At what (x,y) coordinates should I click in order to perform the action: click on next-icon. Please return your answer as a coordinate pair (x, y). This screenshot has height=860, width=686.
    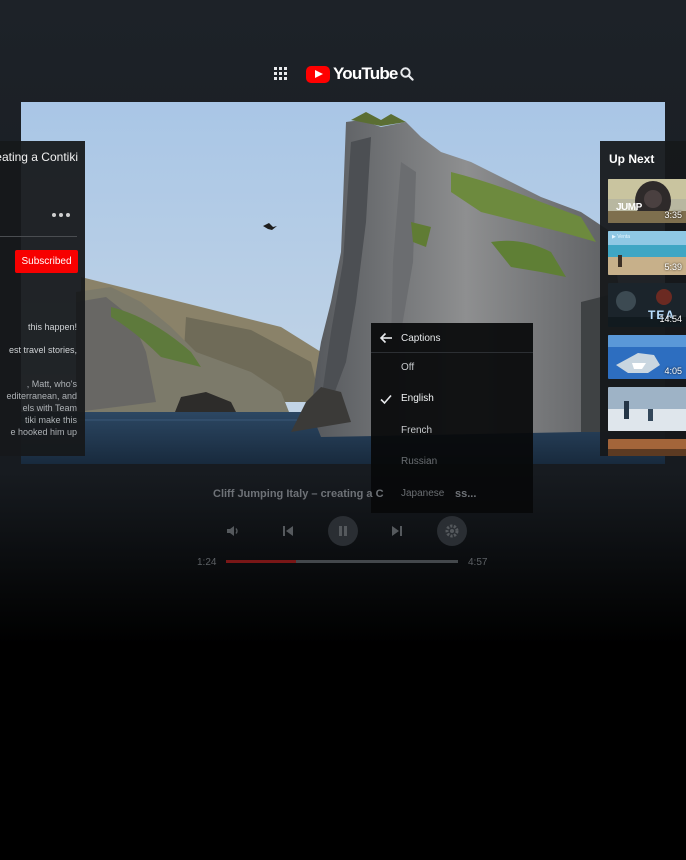
    Looking at the image, I should click on (397, 531).